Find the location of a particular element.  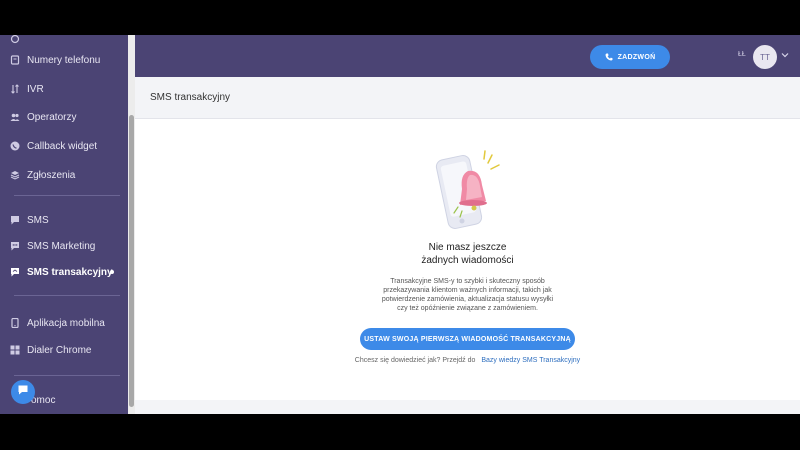

sidebar-item-callback-widget: Callback widget is located at coordinates (64, 146).